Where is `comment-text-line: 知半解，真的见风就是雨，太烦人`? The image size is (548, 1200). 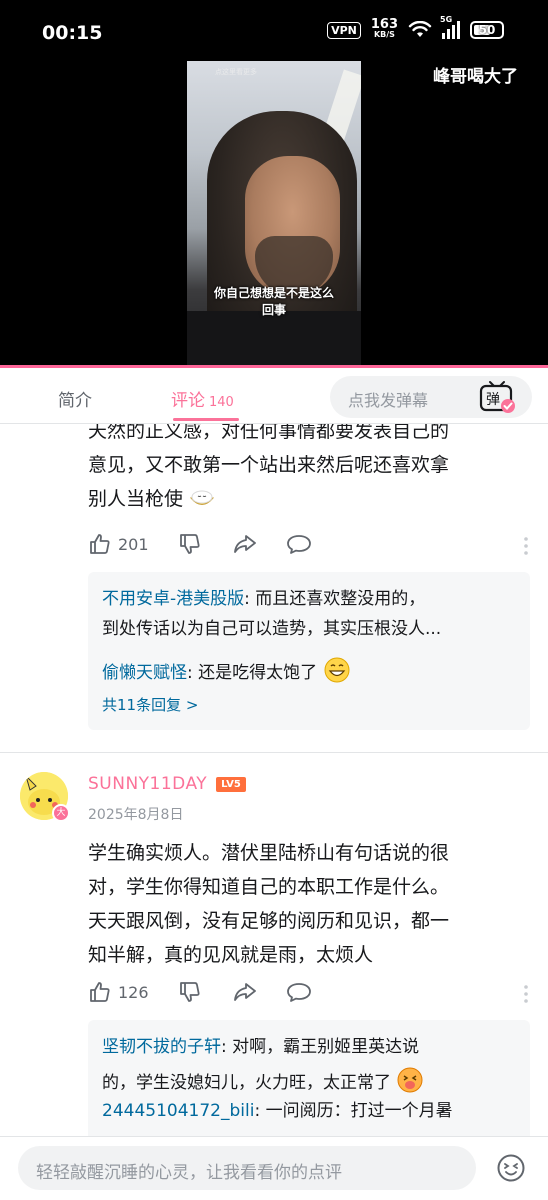
comment-text-line: 知半解，真的见风就是雨，太烦人 is located at coordinates (231, 955).